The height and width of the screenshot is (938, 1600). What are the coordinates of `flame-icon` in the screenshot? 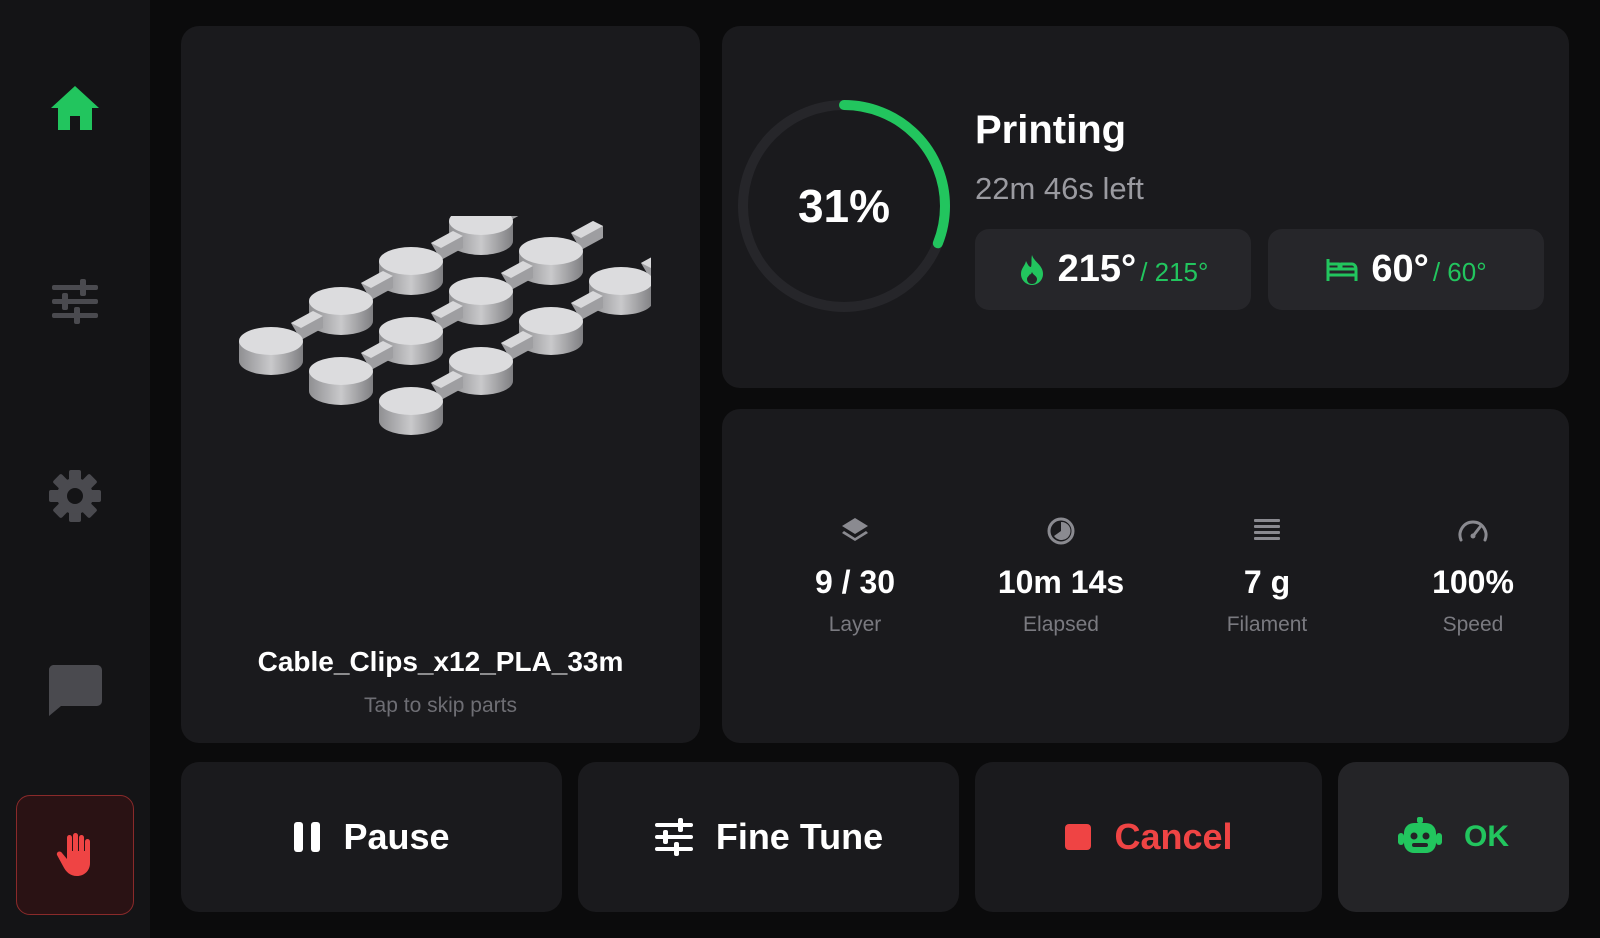 It's located at (1031, 269).